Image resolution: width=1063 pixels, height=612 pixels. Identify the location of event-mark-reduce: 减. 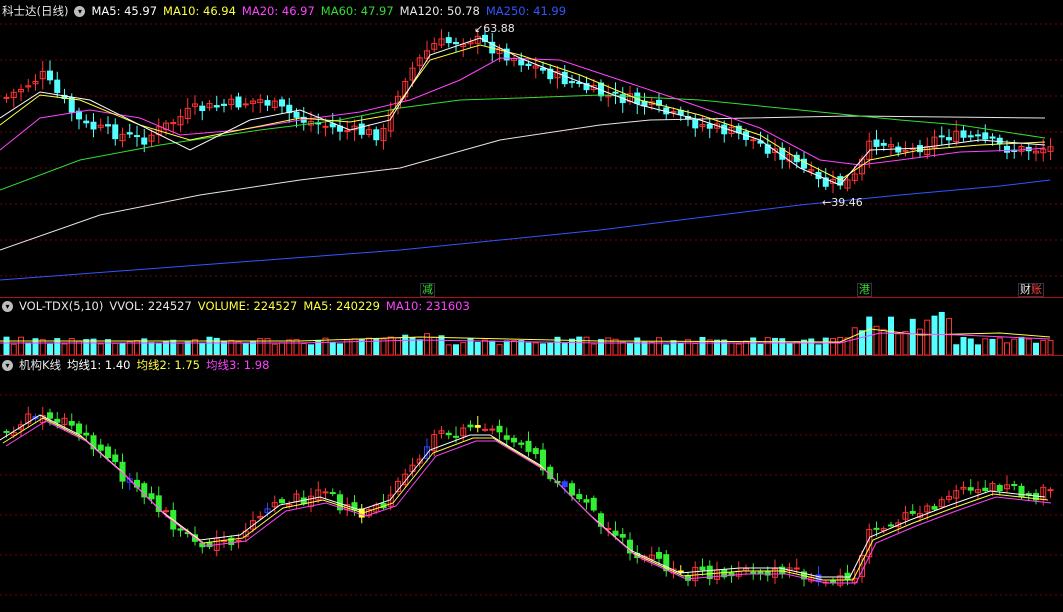
(427, 290).